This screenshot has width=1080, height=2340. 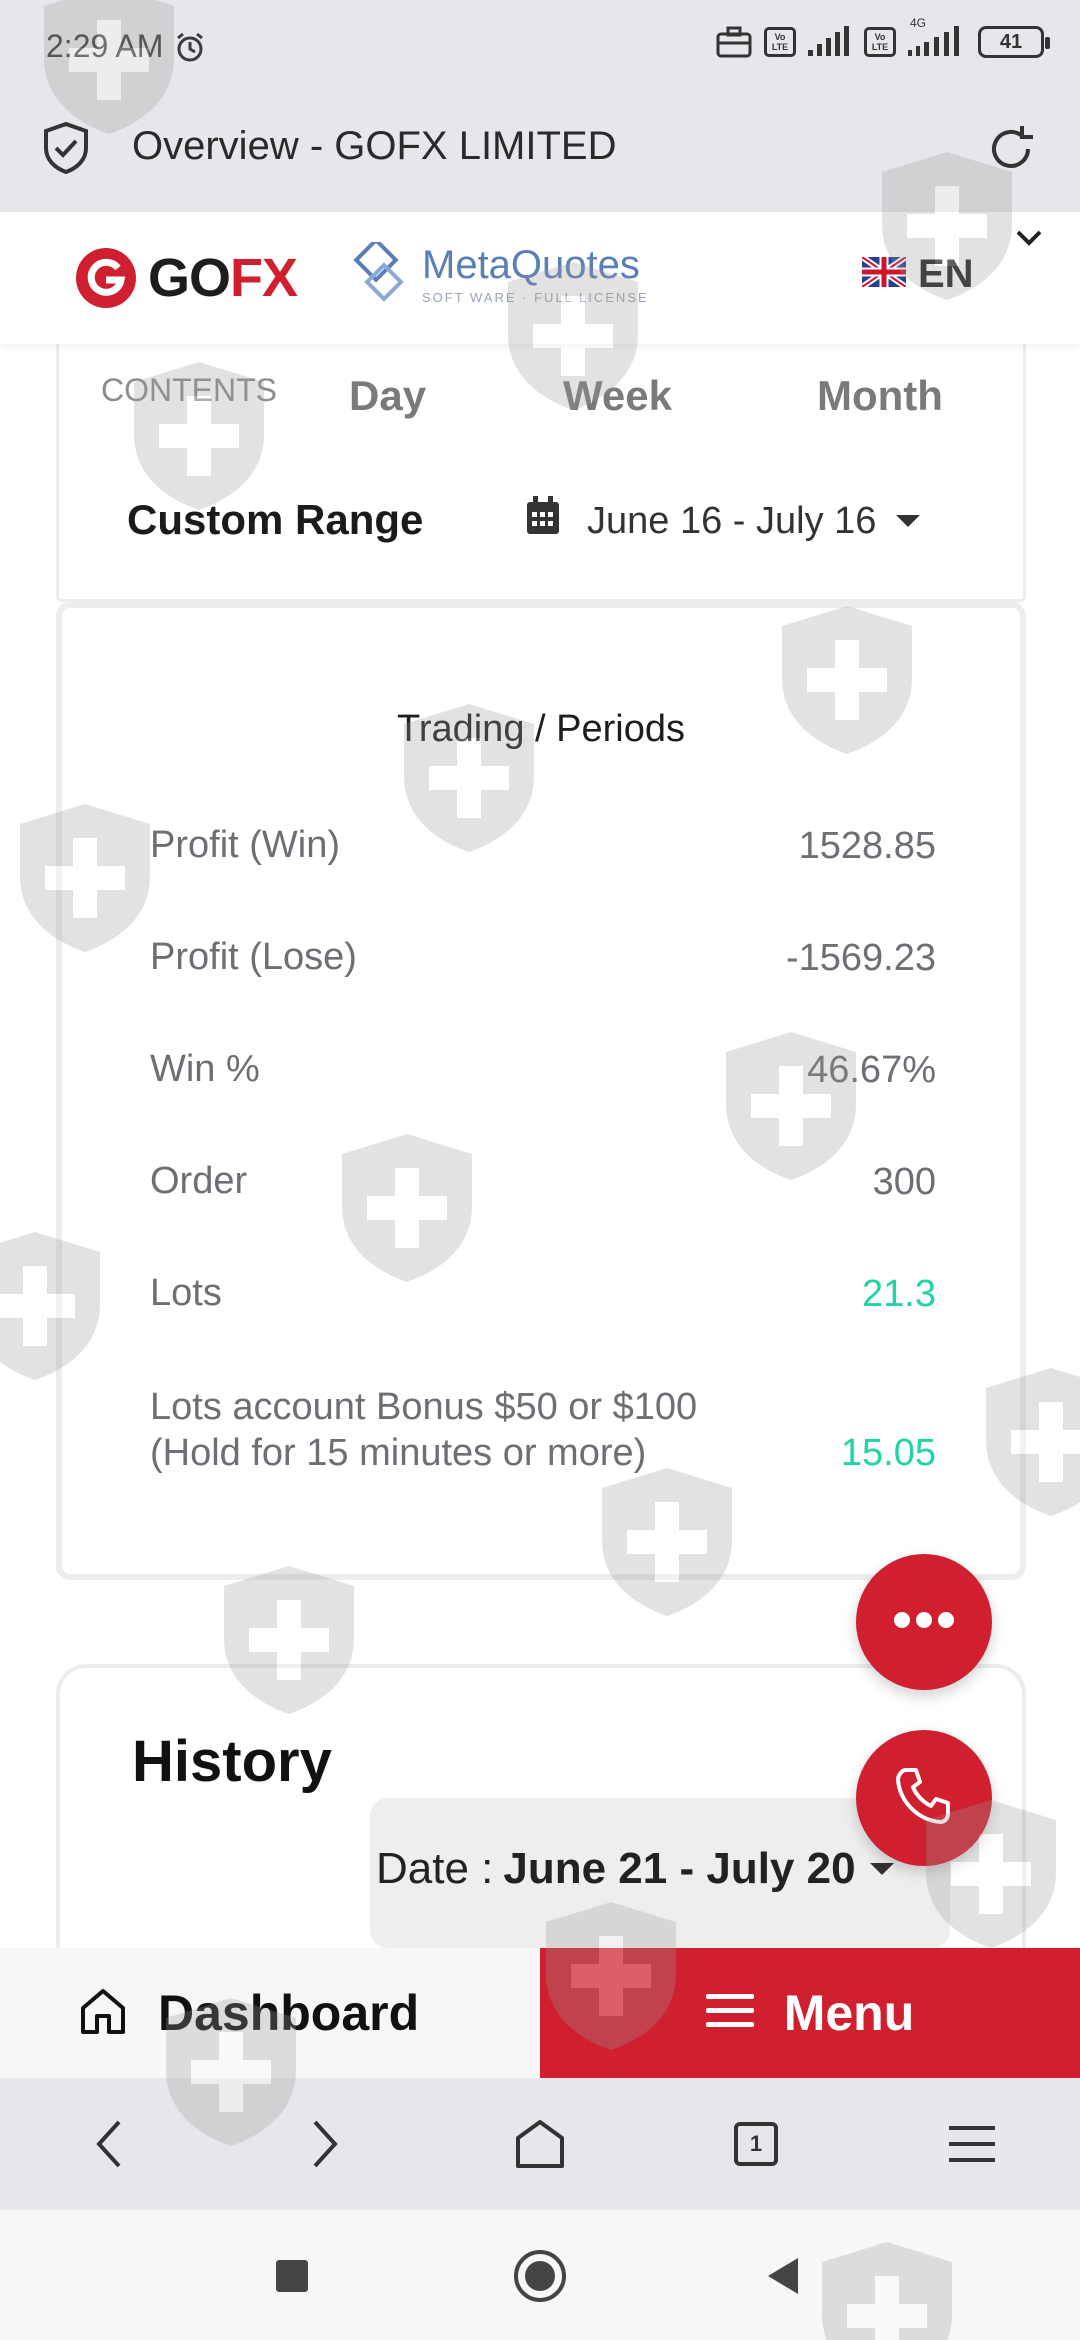 I want to click on status-time: 2:29 AM, so click(x=105, y=46).